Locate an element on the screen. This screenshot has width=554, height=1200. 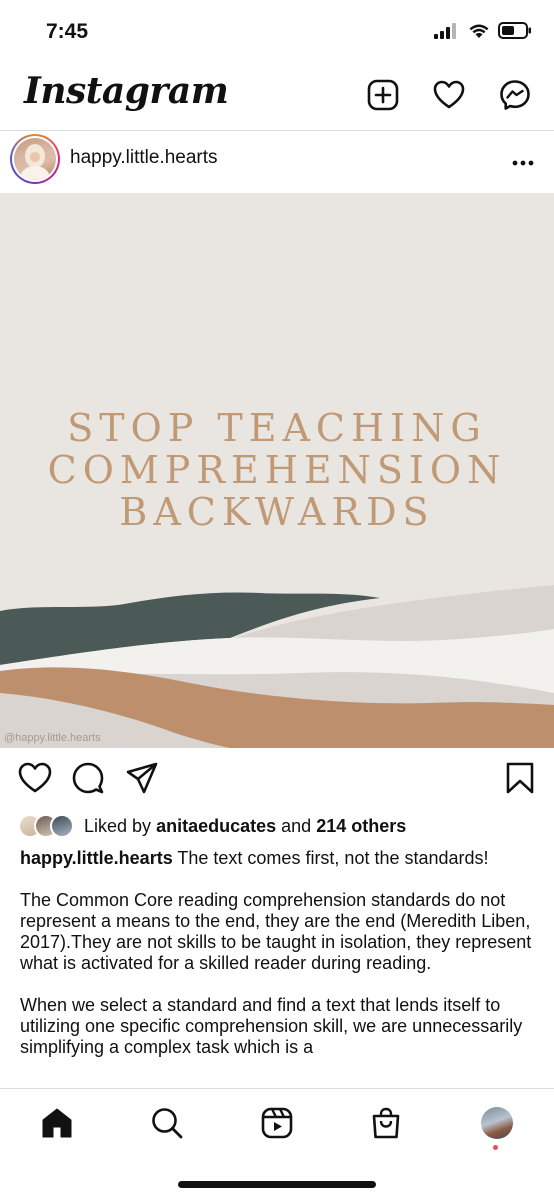
home-icon is located at coordinates (57, 1123).